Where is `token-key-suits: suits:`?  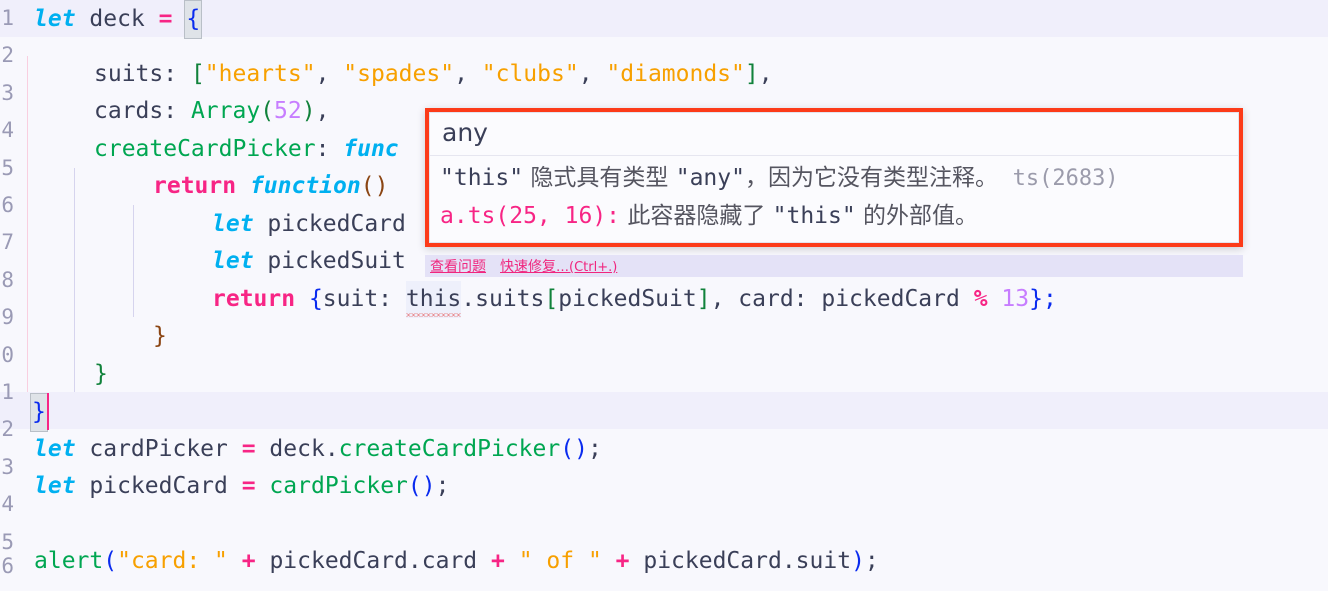 token-key-suits: suits: is located at coordinates (142, 74).